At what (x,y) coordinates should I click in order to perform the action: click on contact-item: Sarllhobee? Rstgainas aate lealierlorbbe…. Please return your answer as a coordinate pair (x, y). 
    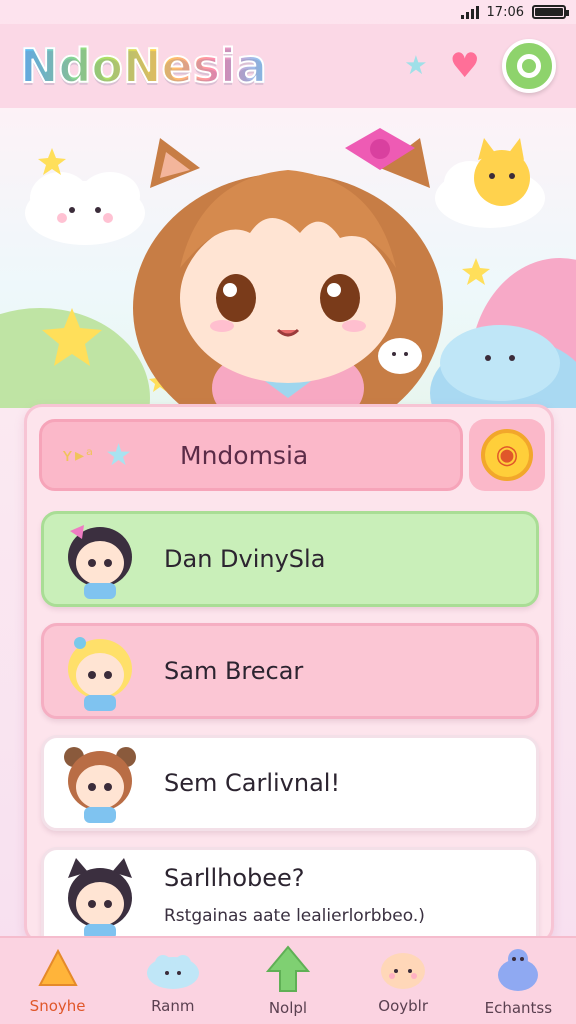
    Looking at the image, I should click on (290, 894).